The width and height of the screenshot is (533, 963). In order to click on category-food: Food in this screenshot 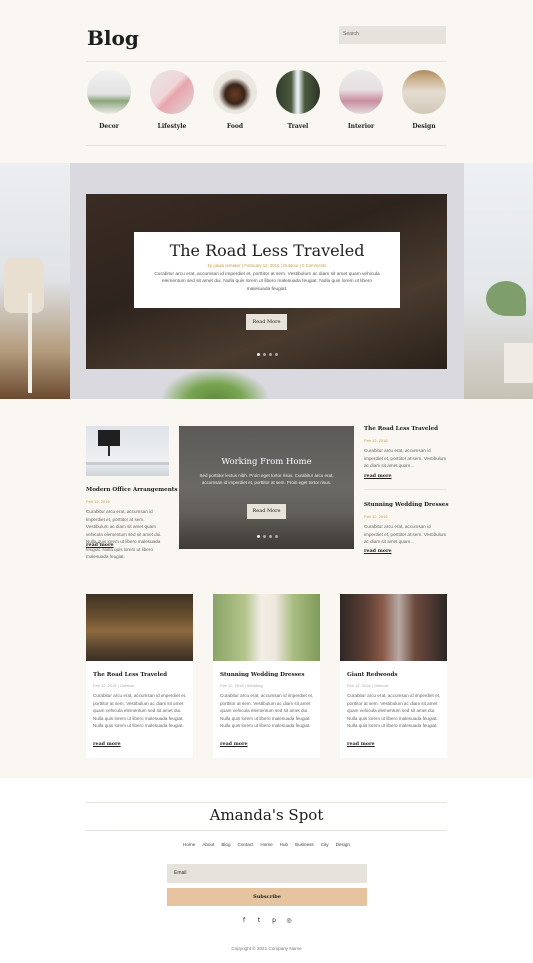, I will do `click(235, 100)`.